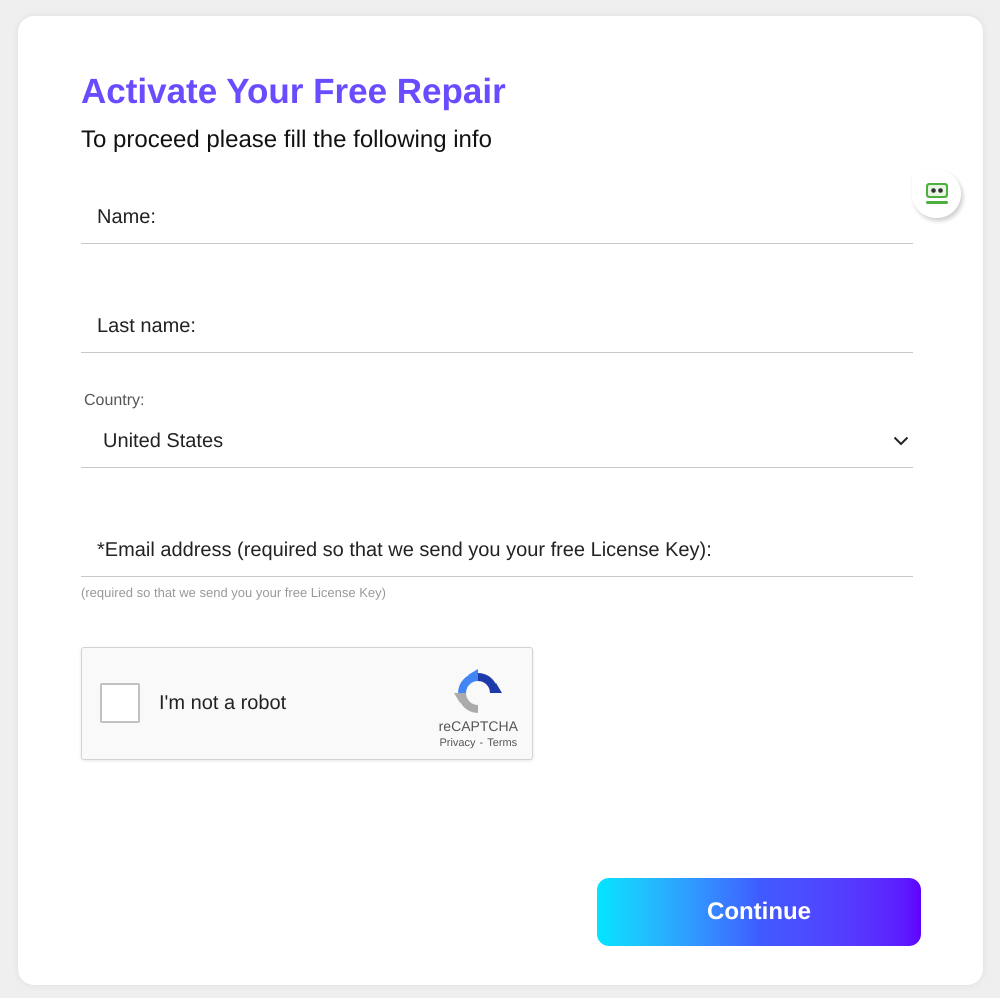  I want to click on input-field: Last name:, so click(497, 323).